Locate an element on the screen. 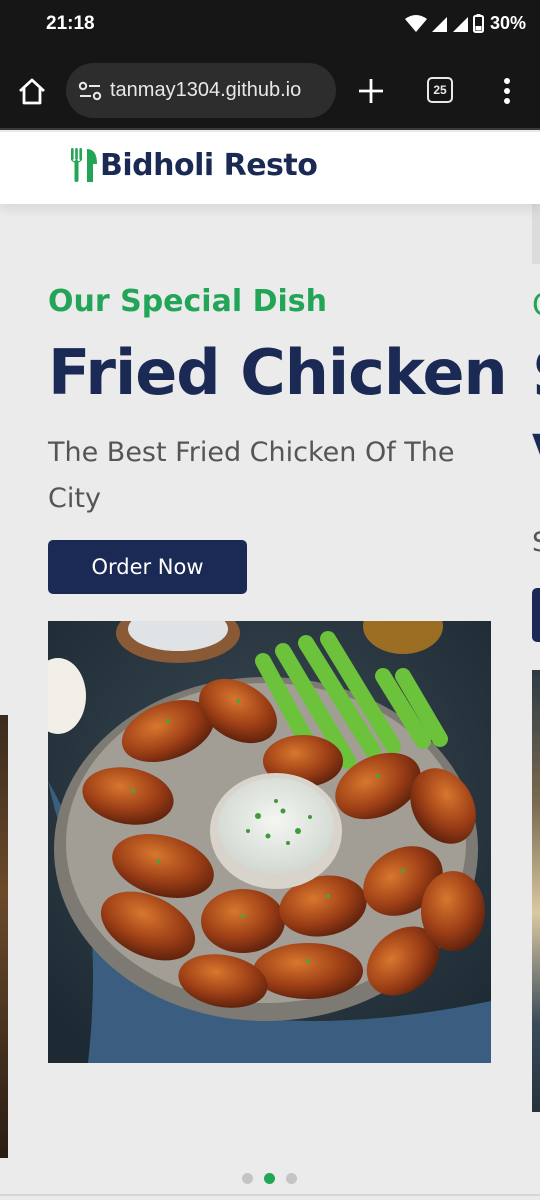  site-settings-icon is located at coordinates (90, 91).